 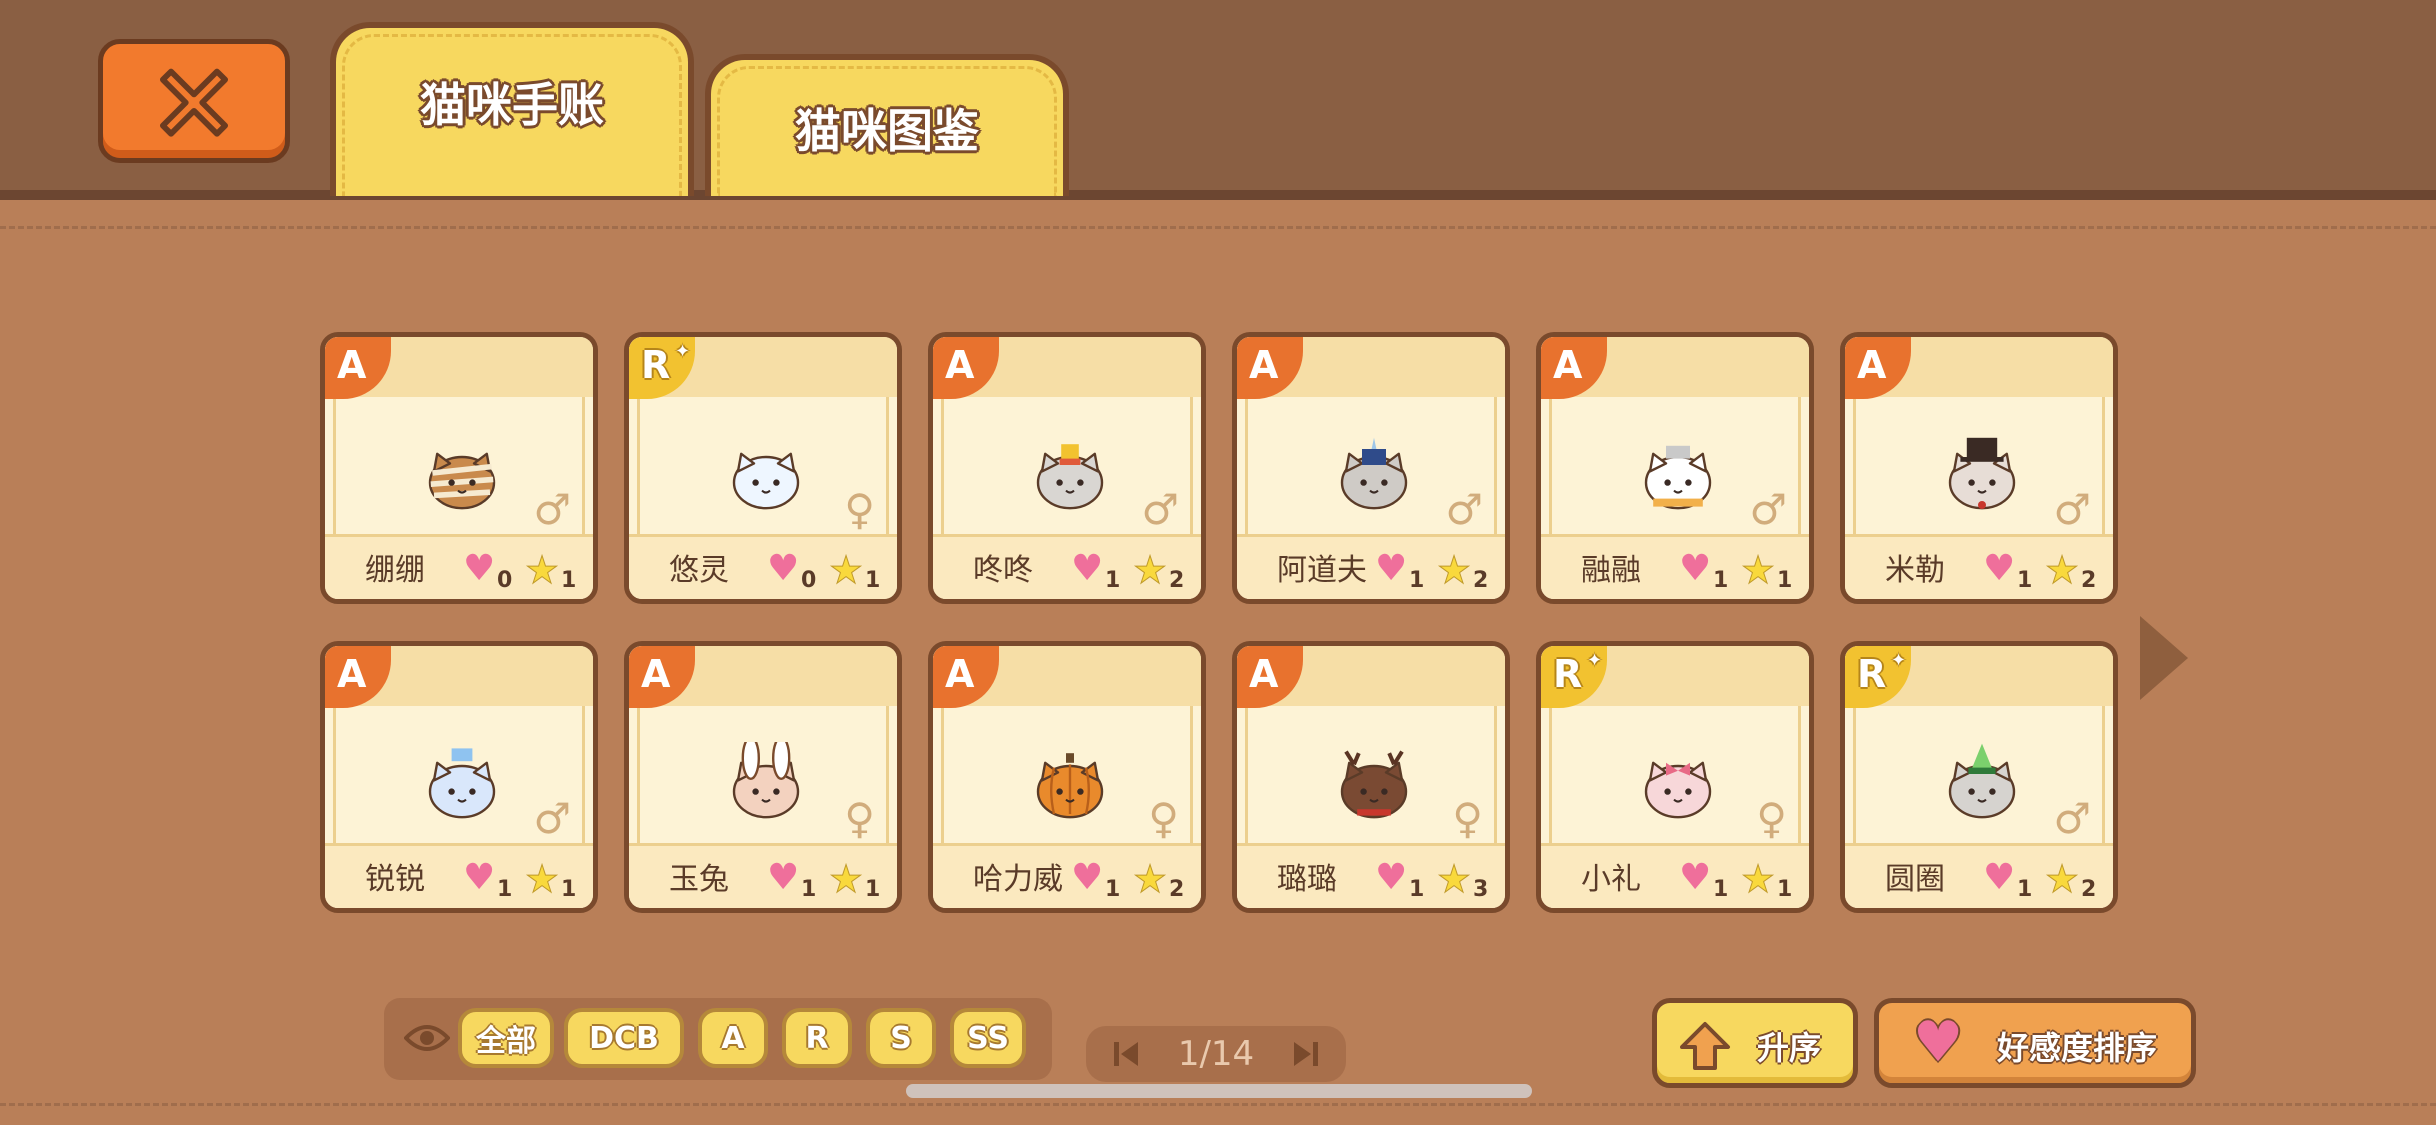 What do you see at coordinates (2164, 658) in the screenshot?
I see `next-page-arrow-icon` at bounding box center [2164, 658].